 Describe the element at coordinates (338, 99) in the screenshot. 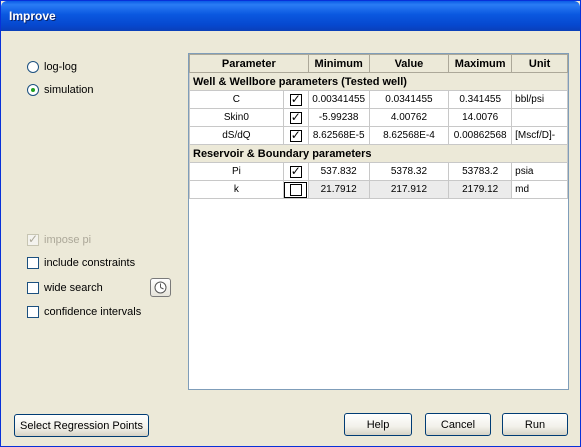

I see `minimum-cell: 0.00341455` at that location.